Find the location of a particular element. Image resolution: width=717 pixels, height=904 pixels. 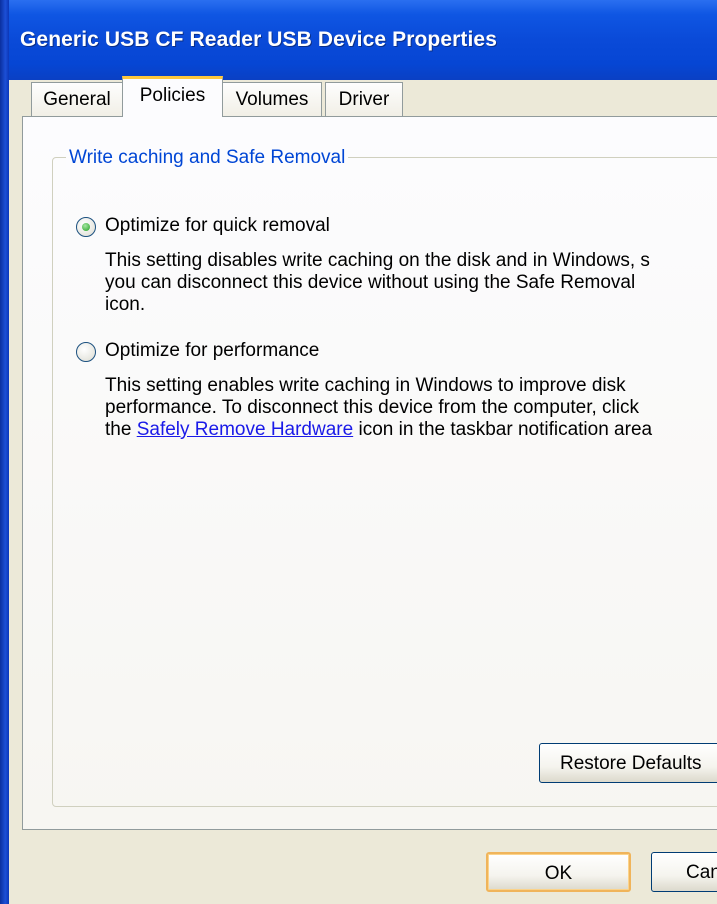

tab-policies: Policies is located at coordinates (172, 96).